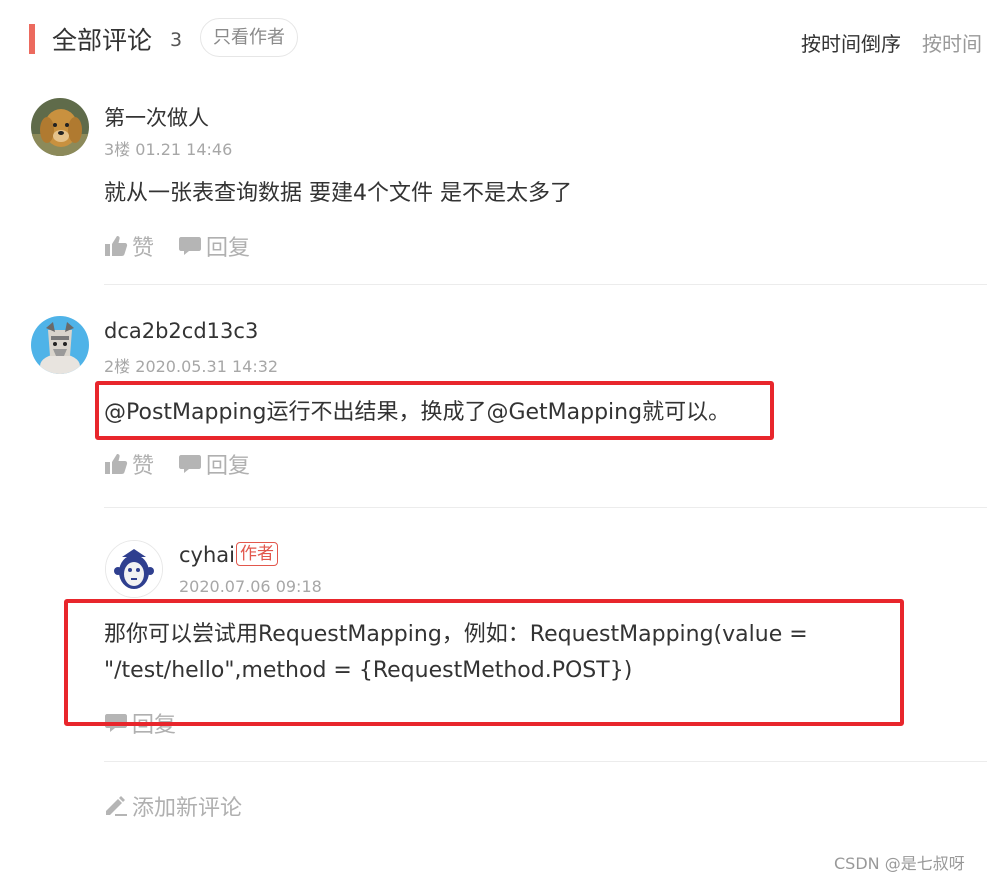  Describe the element at coordinates (187, 808) in the screenshot. I see `add-comment-label: 添加新评论` at that location.